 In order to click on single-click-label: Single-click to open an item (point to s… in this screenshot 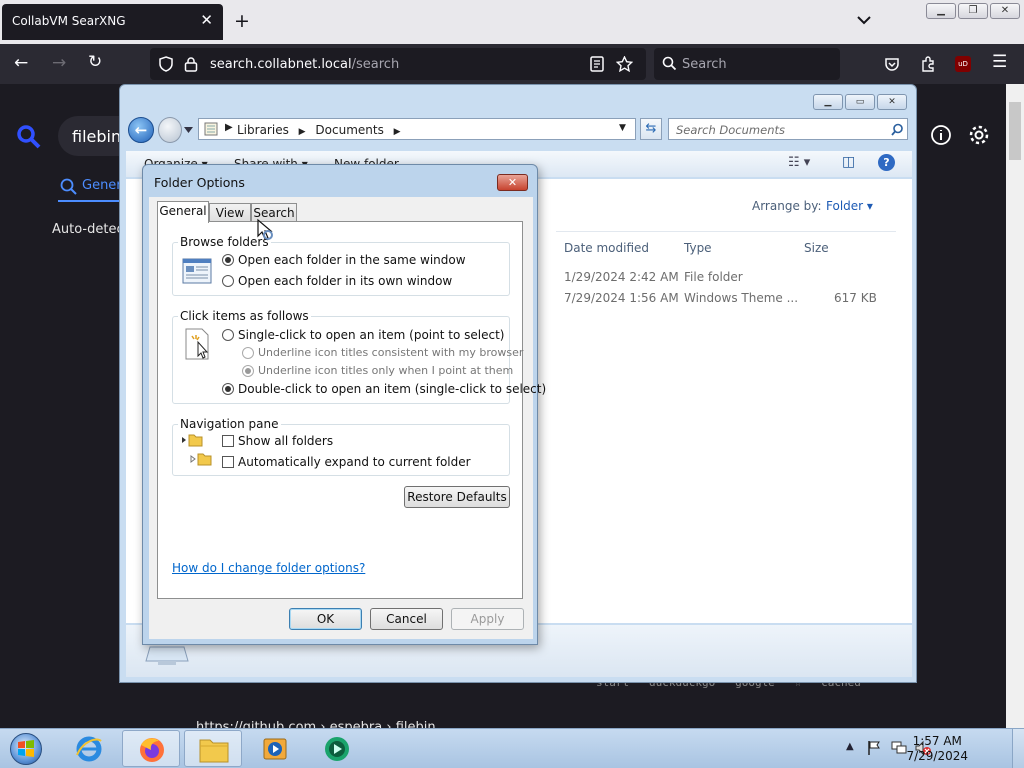, I will do `click(371, 335)`.